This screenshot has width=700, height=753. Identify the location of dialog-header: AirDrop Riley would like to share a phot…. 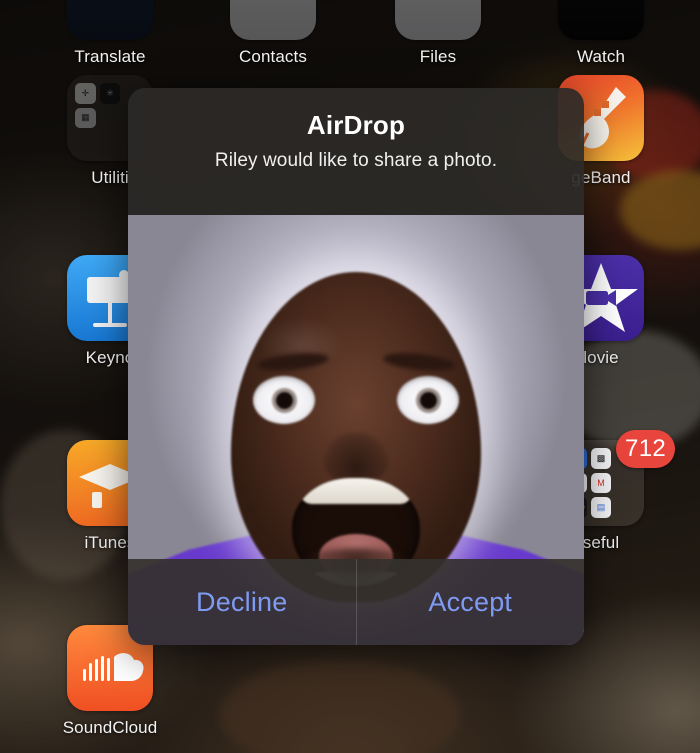
(356, 136).